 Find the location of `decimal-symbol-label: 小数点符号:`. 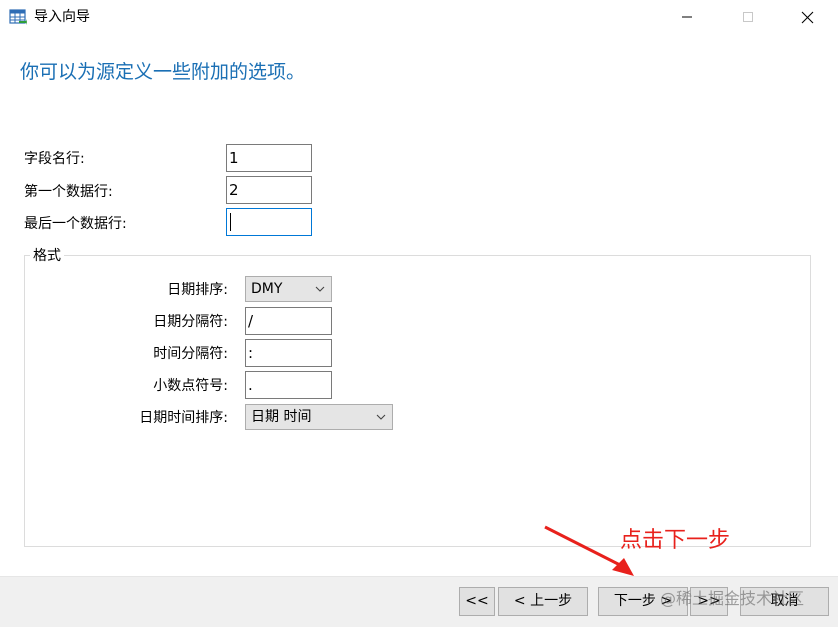

decimal-symbol-label: 小数点符号: is located at coordinates (190, 386).